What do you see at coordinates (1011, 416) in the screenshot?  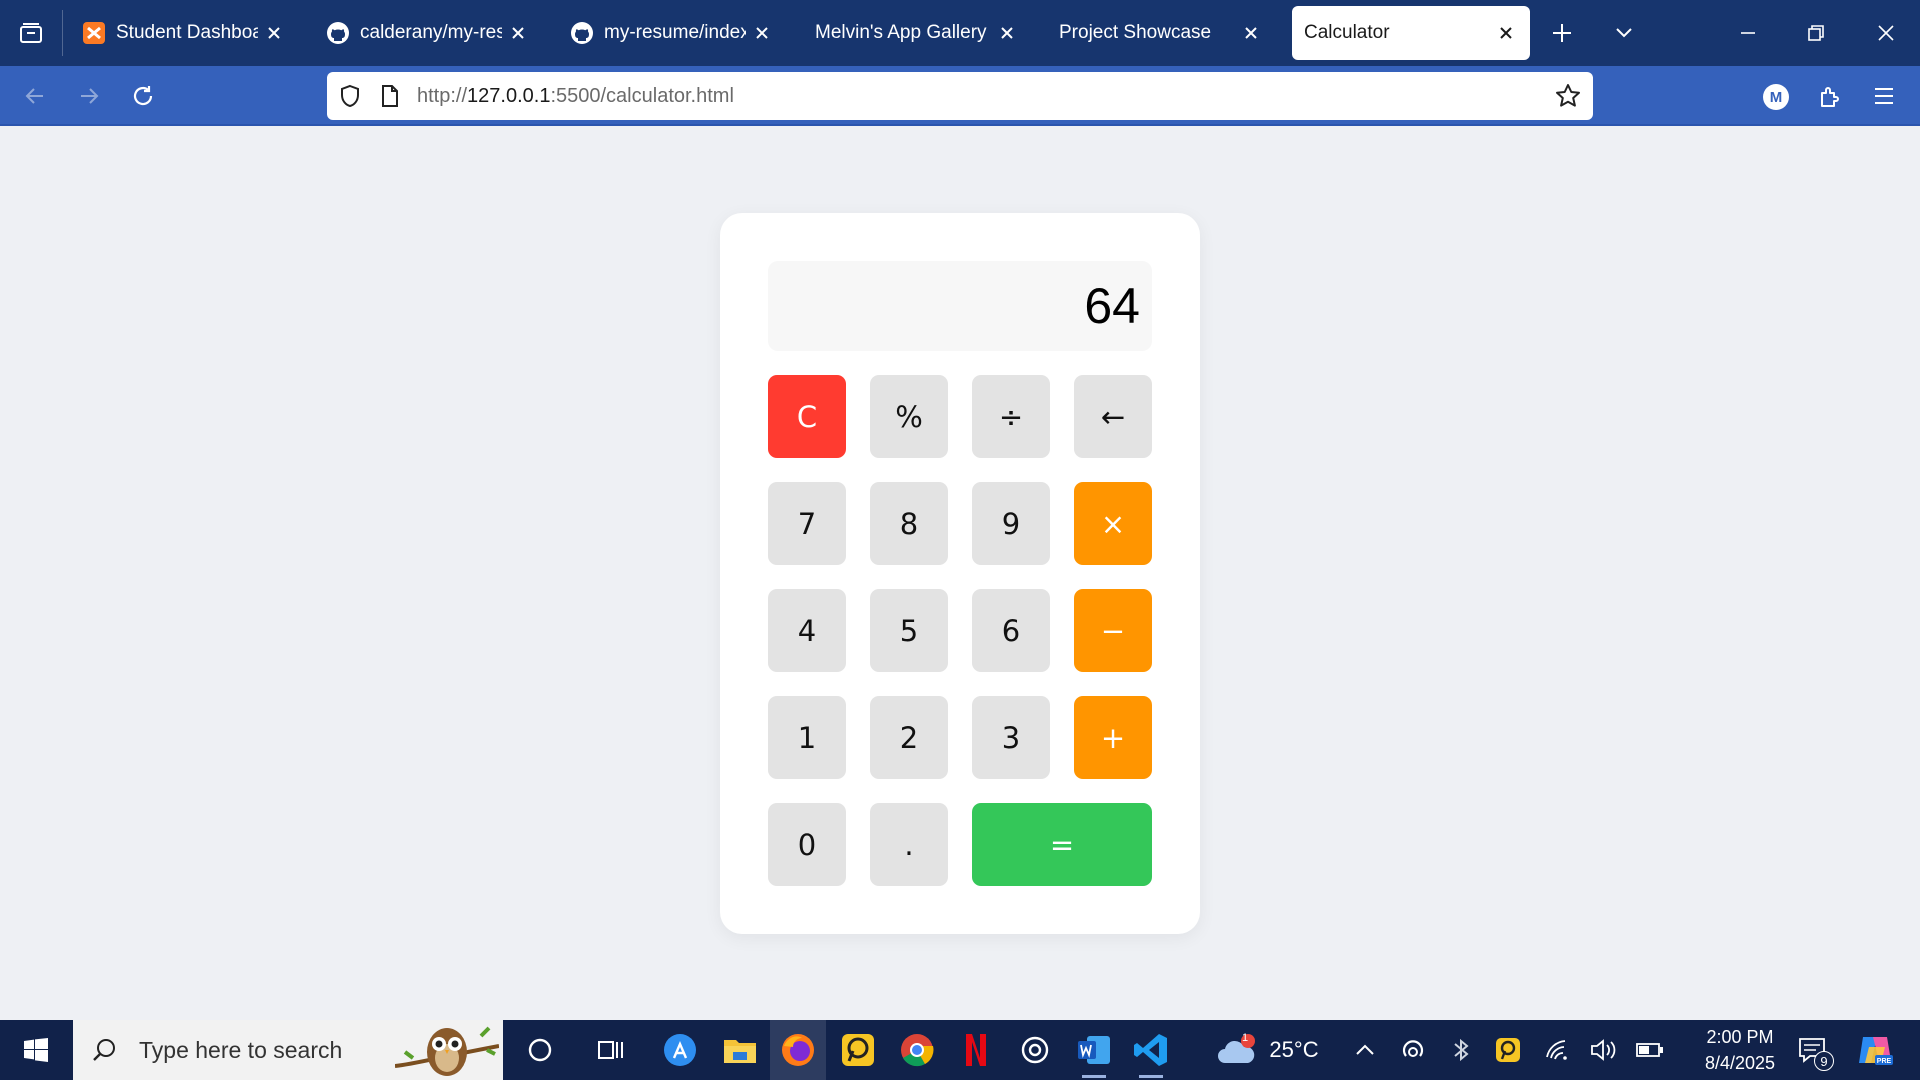 I see `divide-button: ÷` at bounding box center [1011, 416].